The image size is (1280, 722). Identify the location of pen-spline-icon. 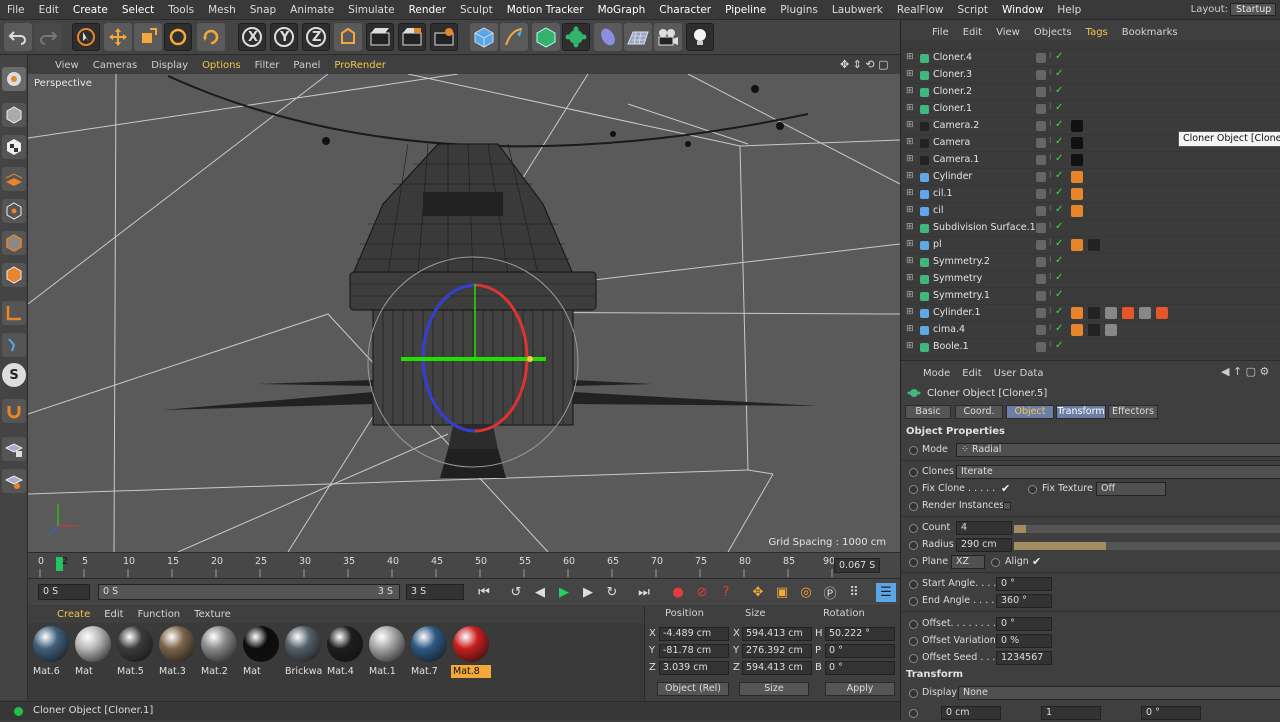
(514, 37).